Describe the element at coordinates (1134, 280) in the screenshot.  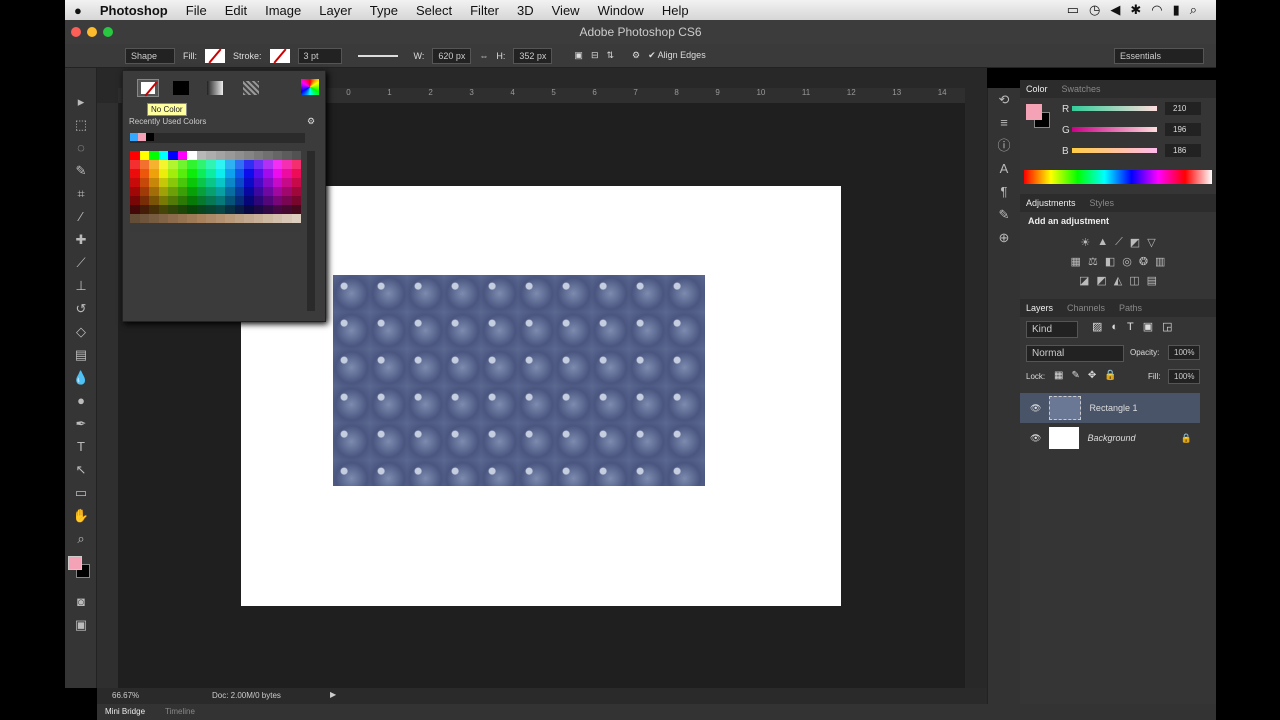
I see `selective-color-icon: ◫` at that location.